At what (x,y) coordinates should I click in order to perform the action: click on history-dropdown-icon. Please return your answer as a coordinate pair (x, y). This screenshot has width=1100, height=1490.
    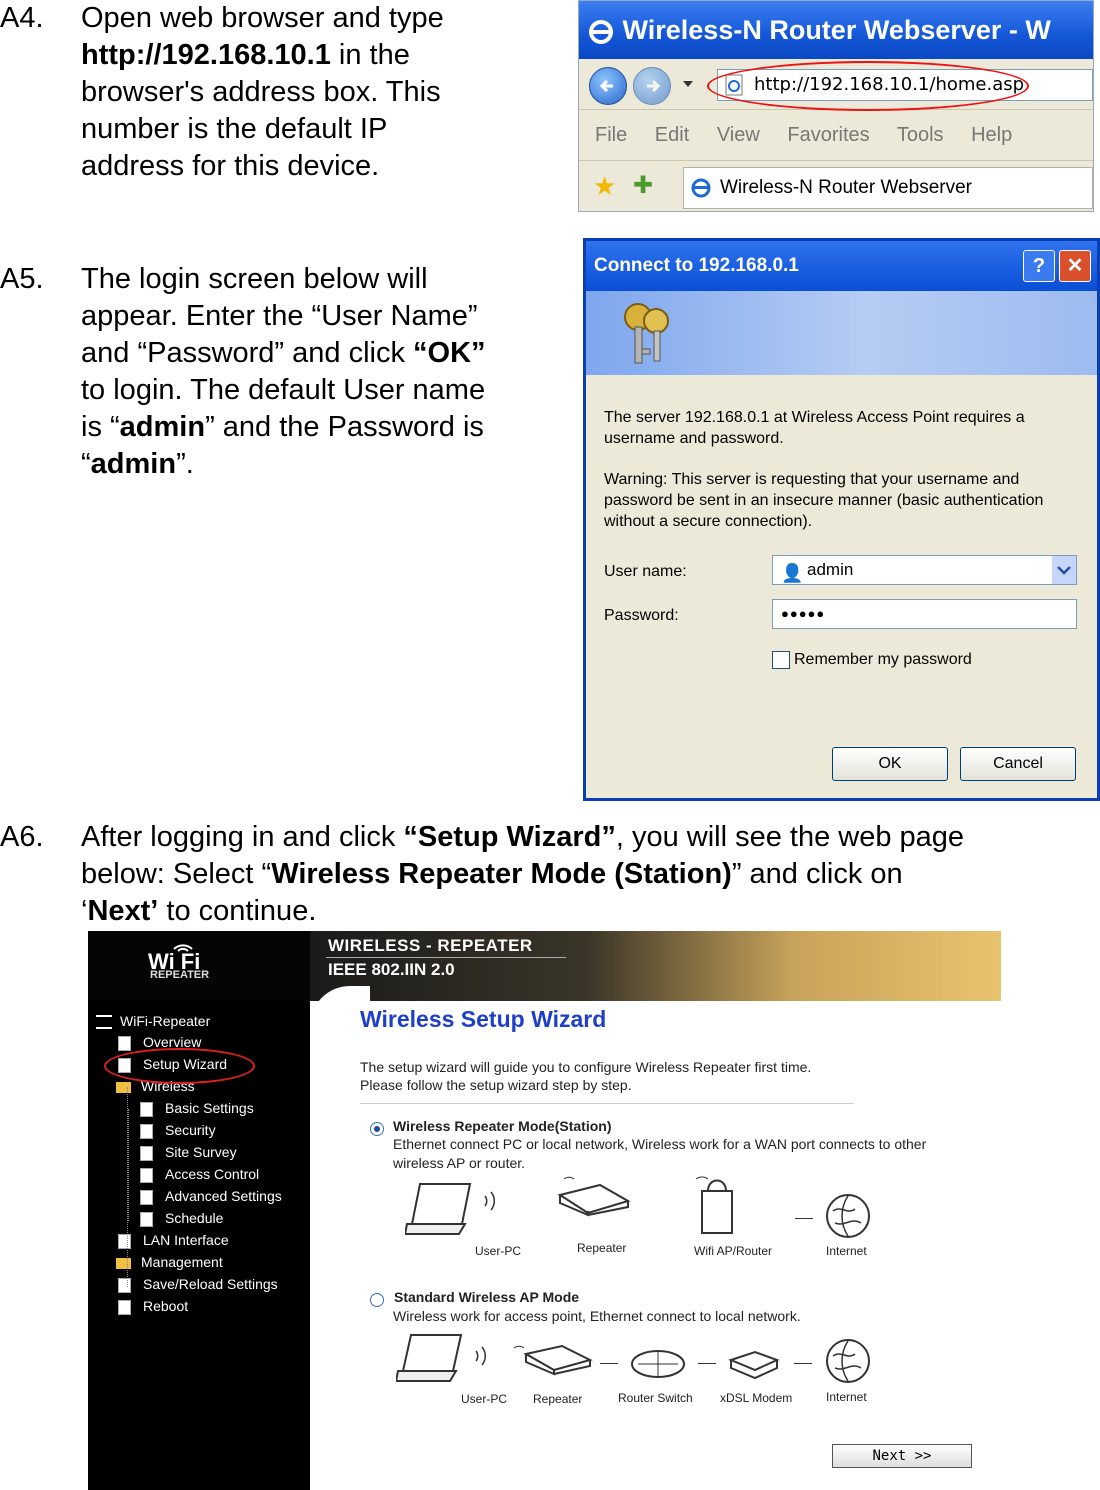
    Looking at the image, I should click on (688, 84).